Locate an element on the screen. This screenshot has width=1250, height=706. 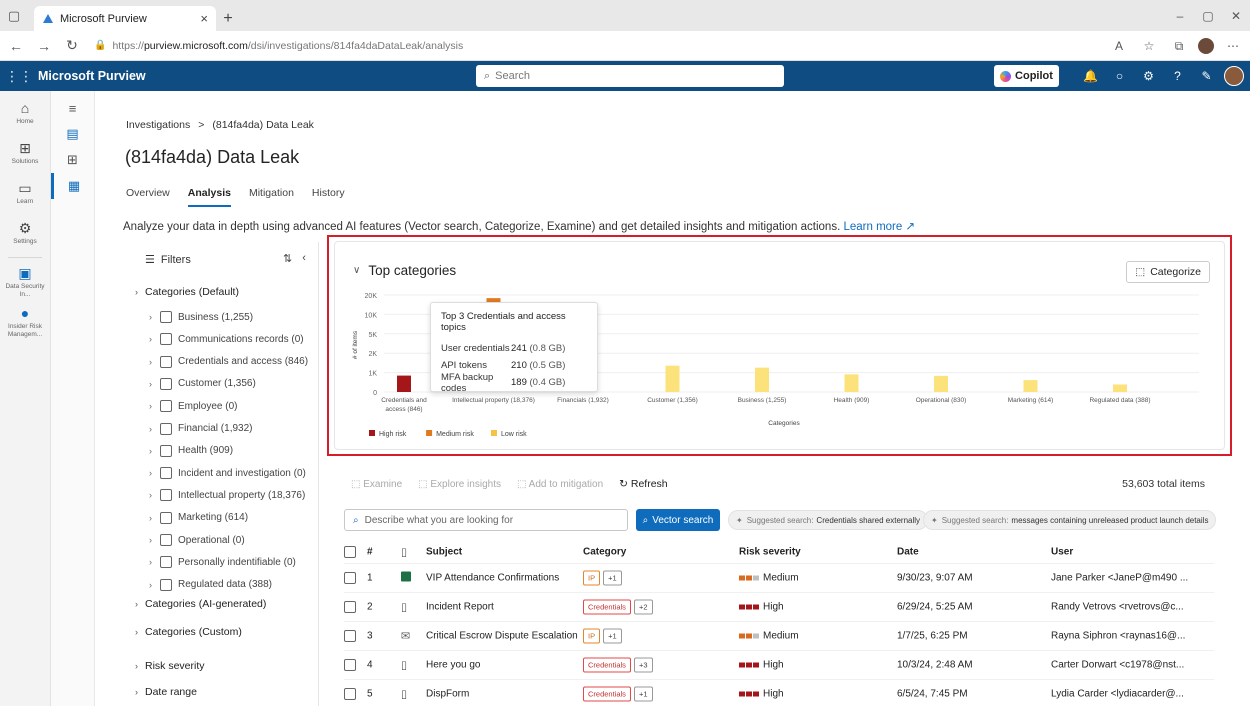
learn-more-link: Learn more is located at coordinates (872, 227).